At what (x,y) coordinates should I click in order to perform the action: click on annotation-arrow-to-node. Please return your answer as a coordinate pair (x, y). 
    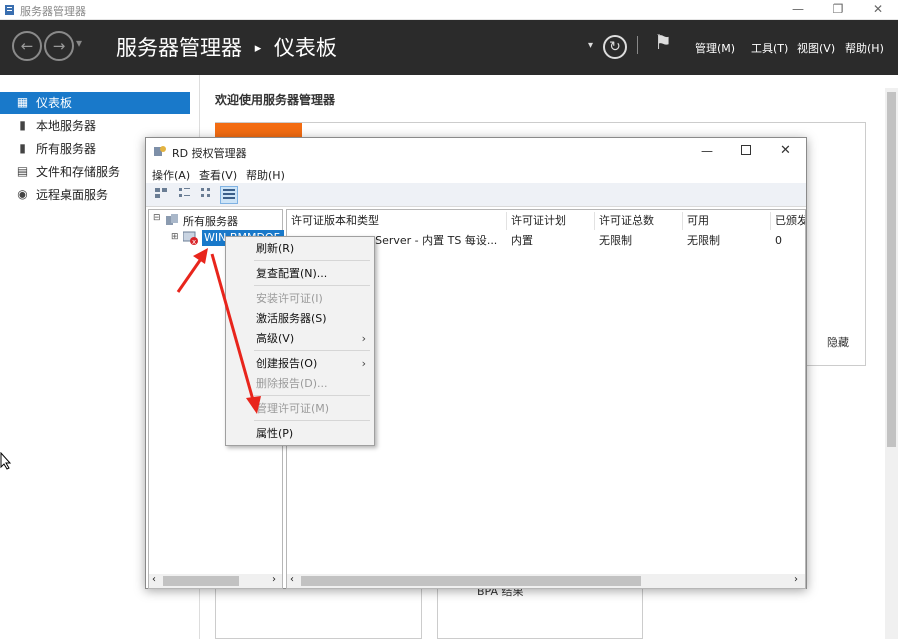
    Looking at the image, I should click on (192, 270).